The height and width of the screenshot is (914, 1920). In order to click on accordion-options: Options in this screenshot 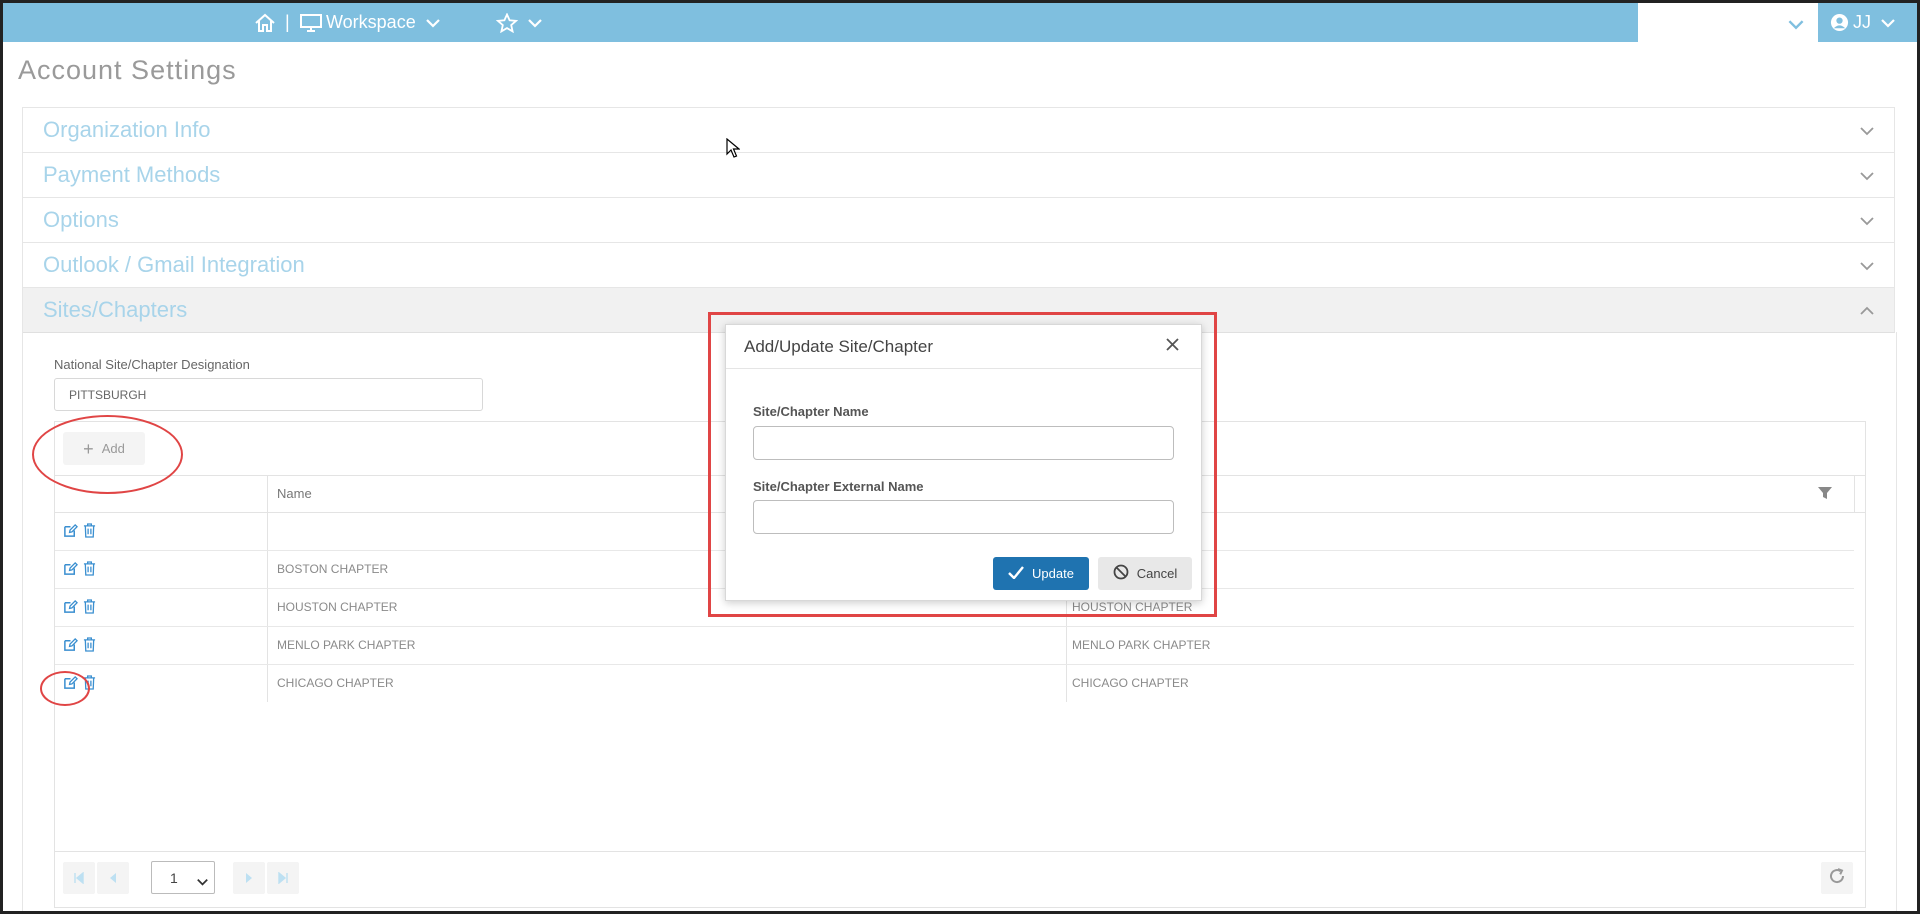, I will do `click(958, 219)`.